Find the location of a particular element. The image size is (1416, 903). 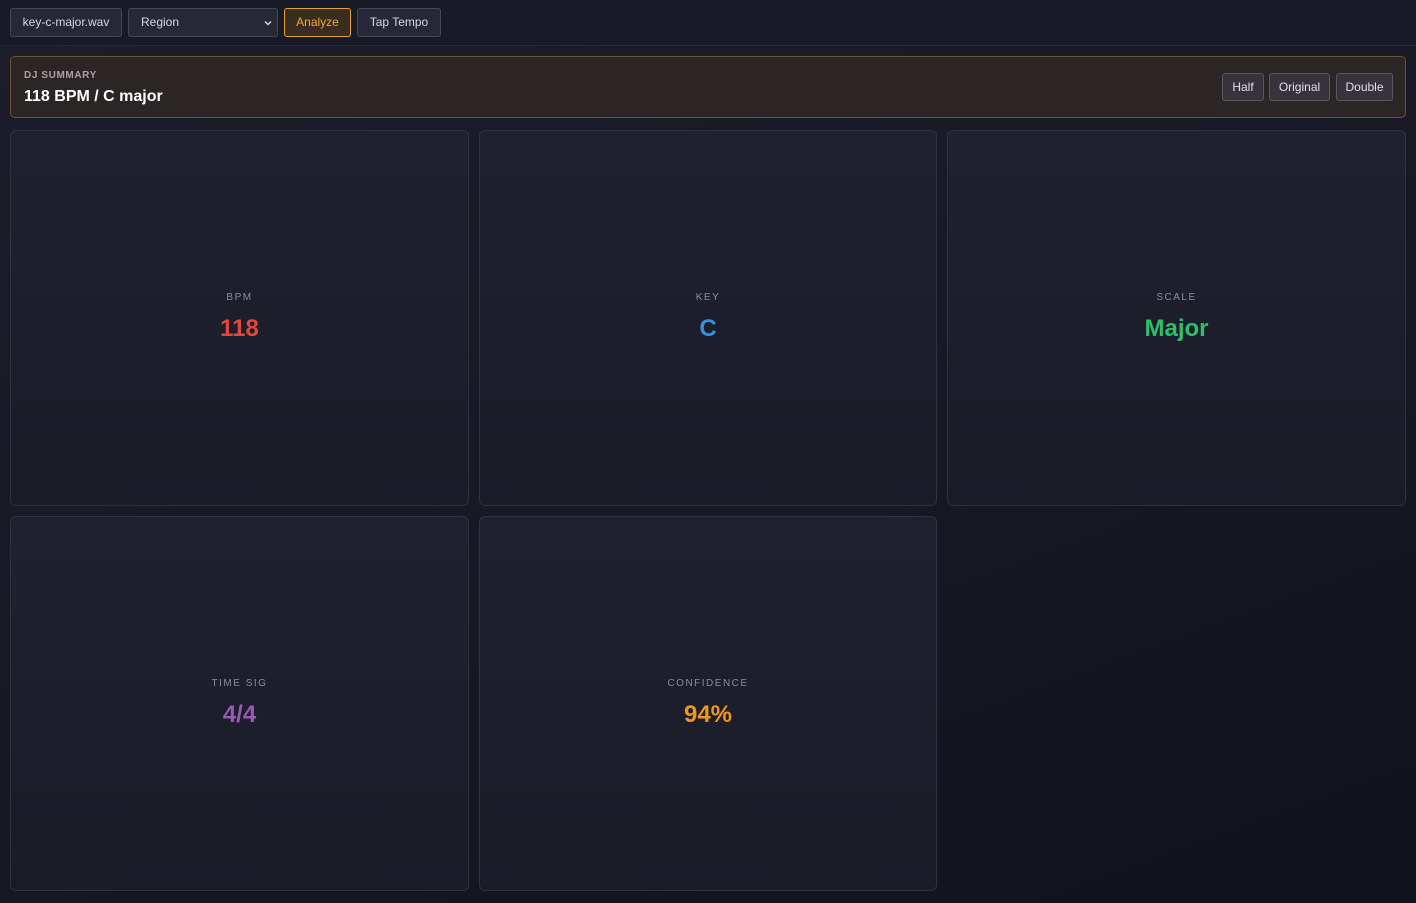

file-button: key-c-major.wav is located at coordinates (66, 22).